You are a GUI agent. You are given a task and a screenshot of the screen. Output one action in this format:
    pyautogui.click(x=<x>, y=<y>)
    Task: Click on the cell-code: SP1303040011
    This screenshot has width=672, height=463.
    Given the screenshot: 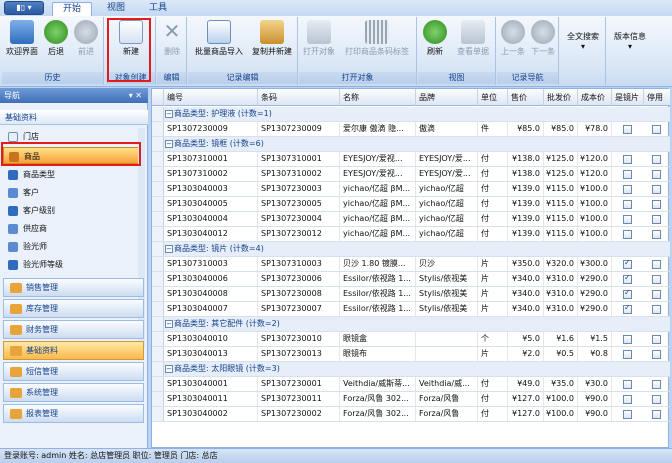 What is the action you would take?
    pyautogui.click(x=211, y=399)
    